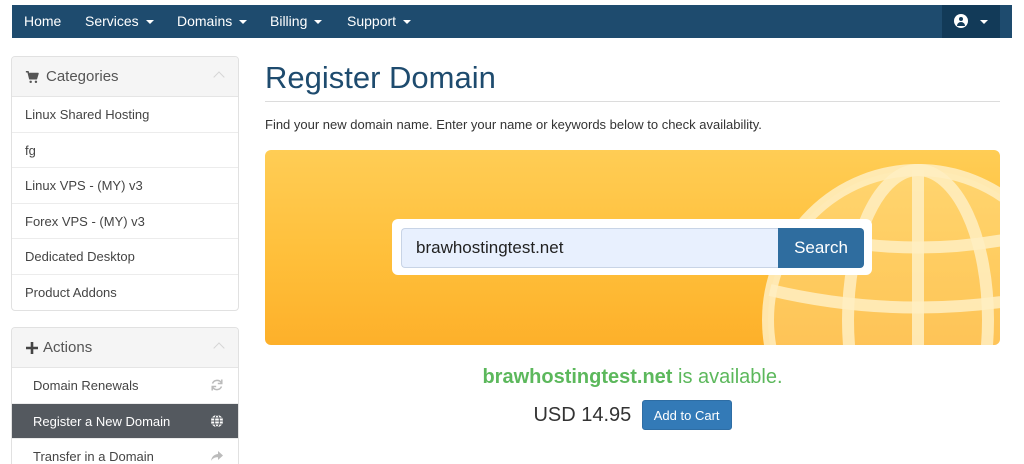 This screenshot has height=464, width=1024. I want to click on available-domain: brawhostingtest.net, so click(577, 377).